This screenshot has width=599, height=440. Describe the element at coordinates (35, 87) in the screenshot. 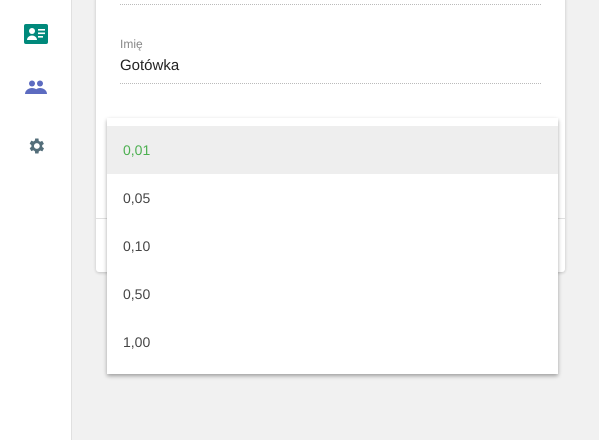

I see `people-icon` at that location.